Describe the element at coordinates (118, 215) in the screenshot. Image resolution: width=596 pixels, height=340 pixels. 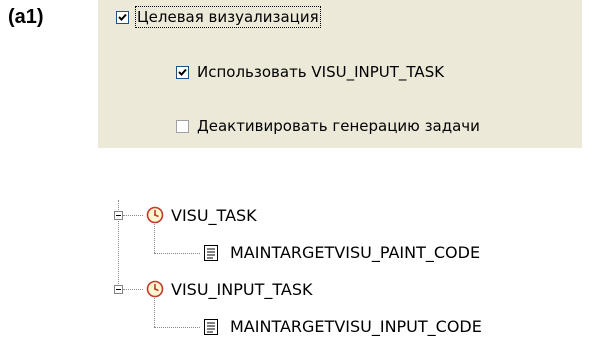
I see `collapse-toggle-visu-task` at that location.